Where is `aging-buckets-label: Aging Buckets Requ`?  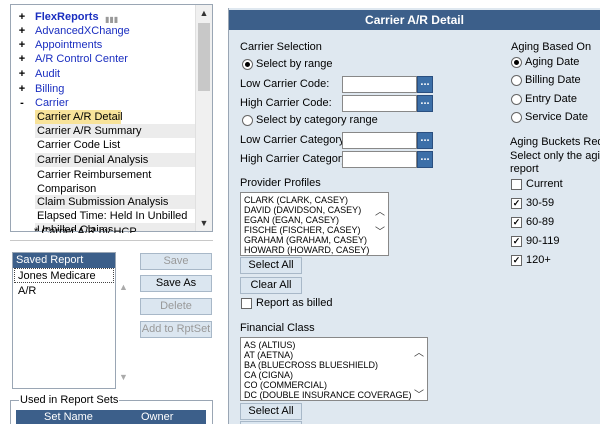 aging-buckets-label: Aging Buckets Requ is located at coordinates (555, 142).